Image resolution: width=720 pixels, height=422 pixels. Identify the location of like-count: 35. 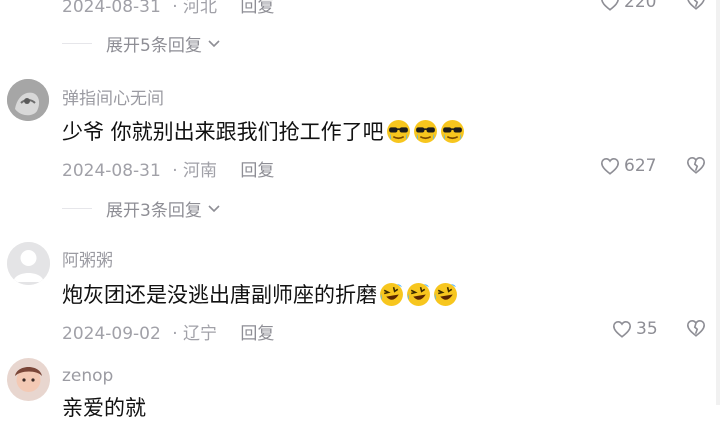
(647, 329).